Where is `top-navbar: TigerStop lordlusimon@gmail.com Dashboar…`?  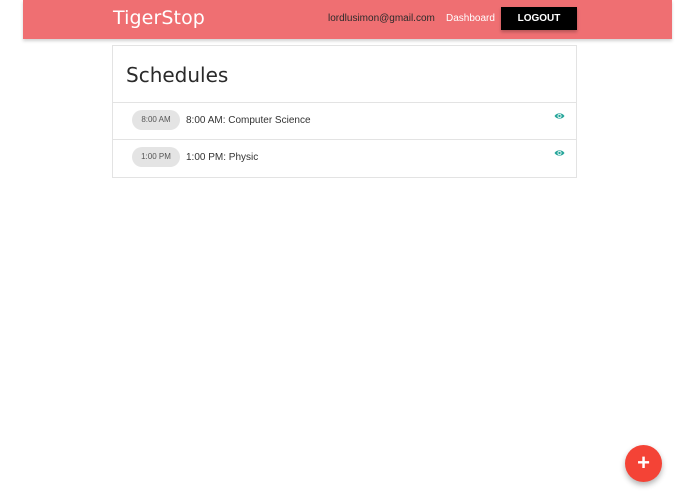
top-navbar: TigerStop lordlusimon@gmail.com Dashboar… is located at coordinates (347, 19).